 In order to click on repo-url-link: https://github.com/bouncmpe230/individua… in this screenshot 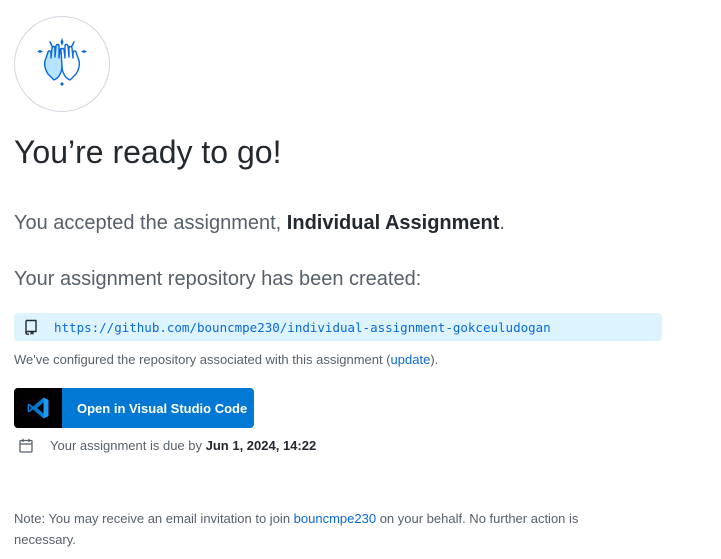, I will do `click(302, 327)`.